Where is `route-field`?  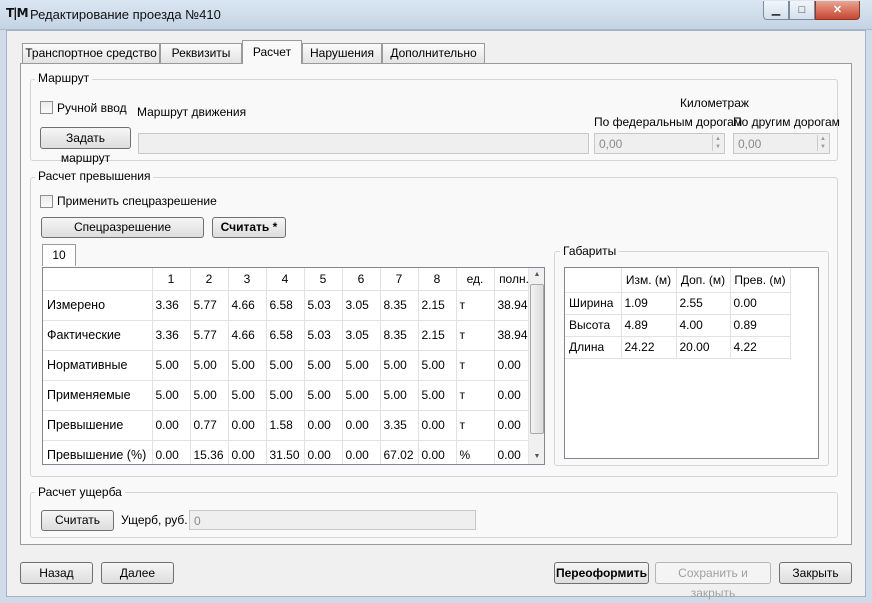 route-field is located at coordinates (363, 143).